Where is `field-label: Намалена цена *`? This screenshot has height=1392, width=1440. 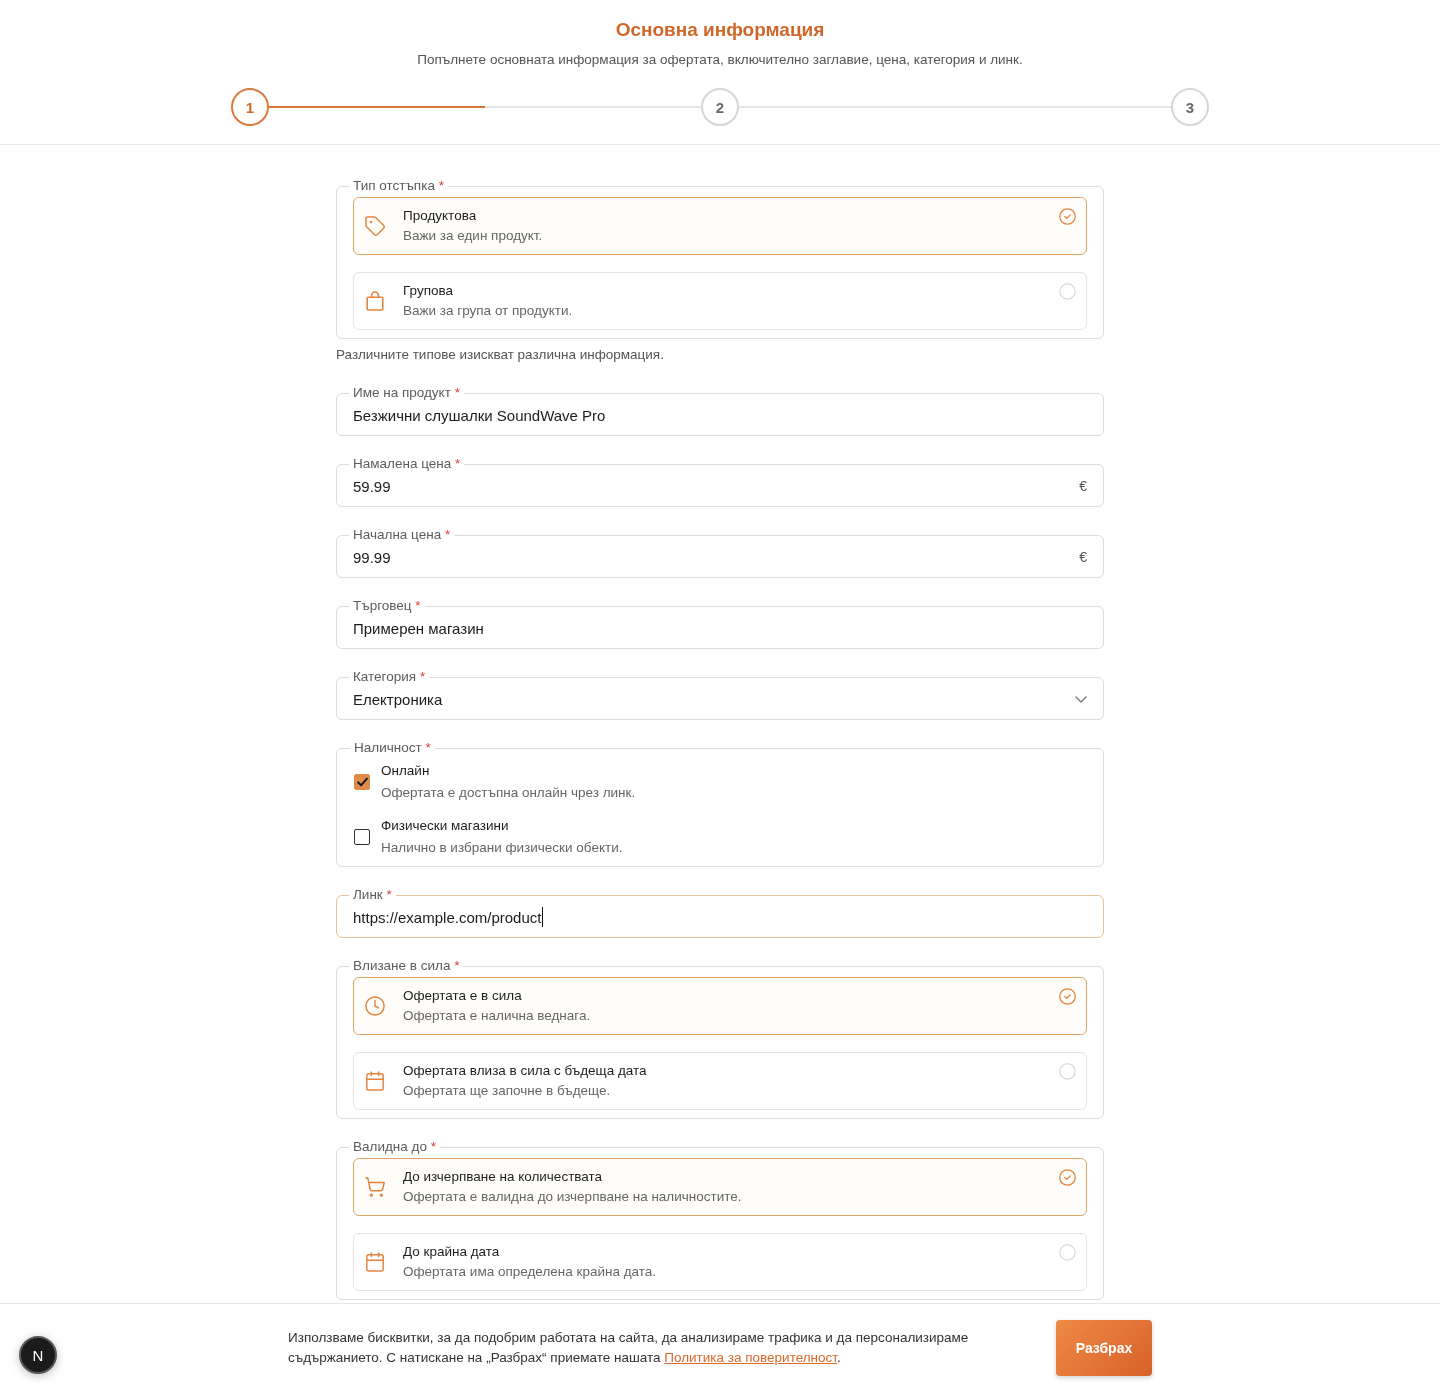 field-label: Намалена цена * is located at coordinates (407, 464).